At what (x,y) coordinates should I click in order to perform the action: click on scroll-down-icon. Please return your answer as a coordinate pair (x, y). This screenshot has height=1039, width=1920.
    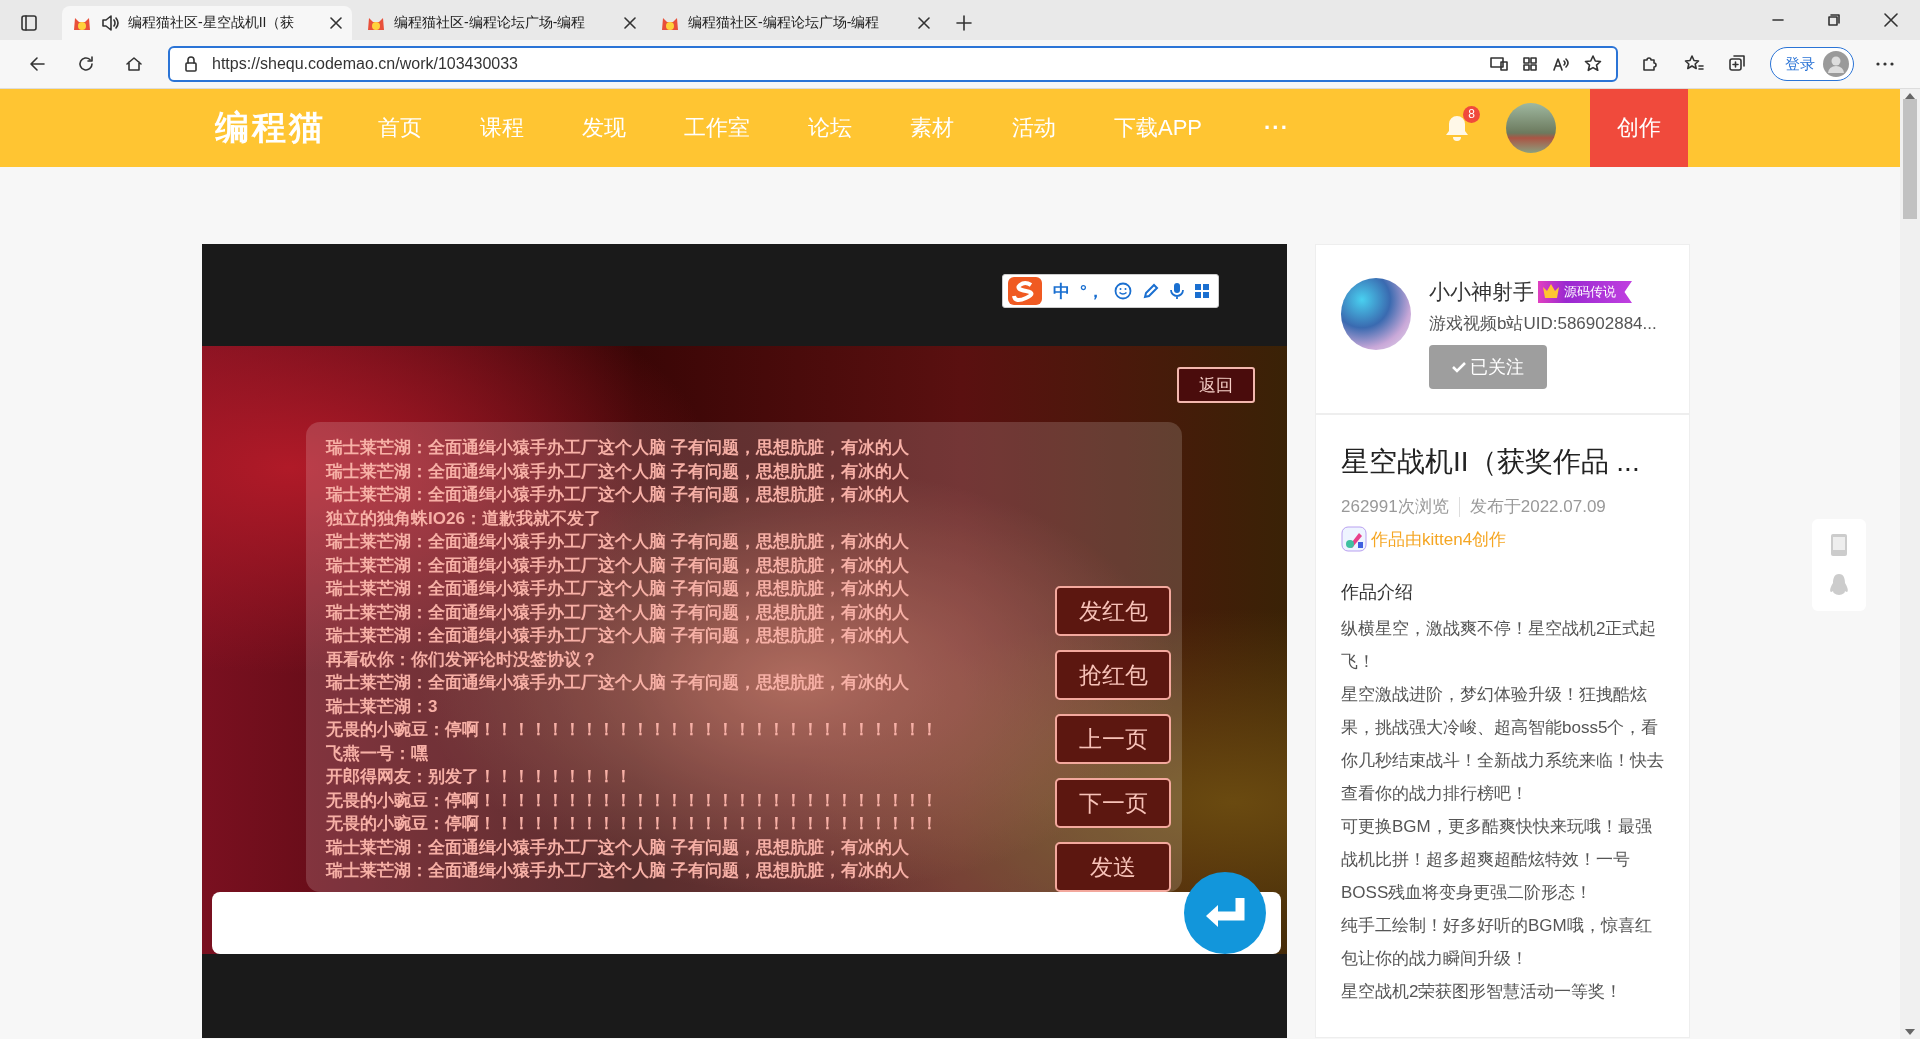
    Looking at the image, I should click on (1910, 1032).